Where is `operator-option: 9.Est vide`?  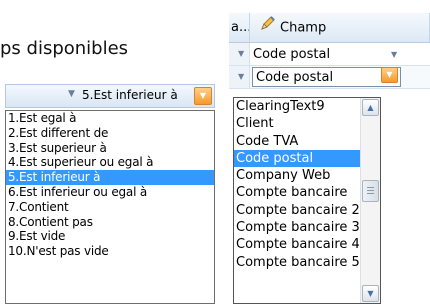 operator-option: 9.Est vide is located at coordinates (110, 236).